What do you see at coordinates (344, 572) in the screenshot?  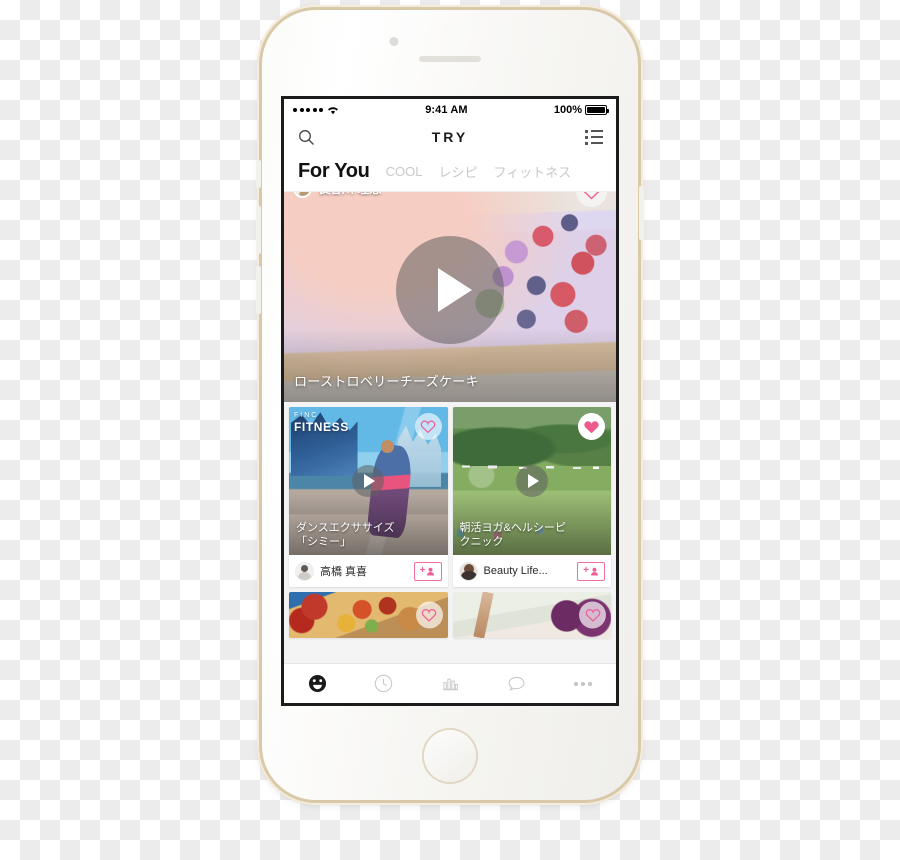 I see `card-author-name: 高橋 真喜` at bounding box center [344, 572].